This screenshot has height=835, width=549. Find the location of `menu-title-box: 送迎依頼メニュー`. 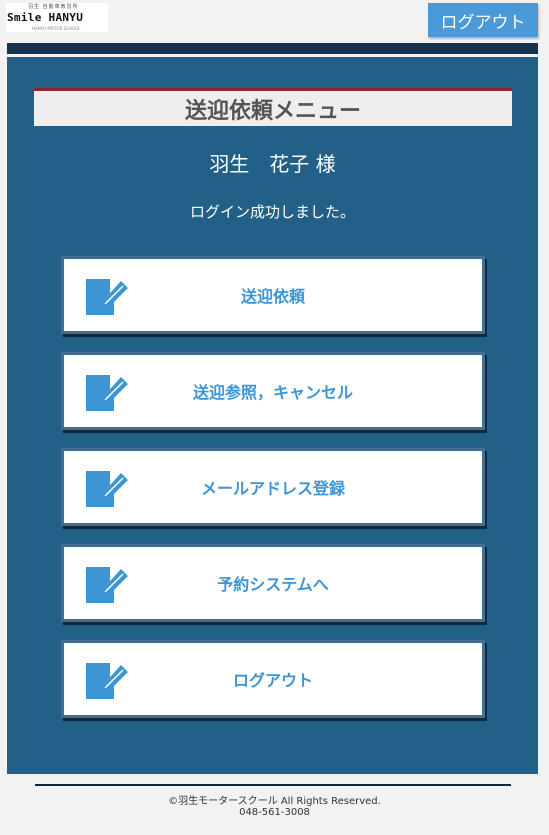

menu-title-box: 送迎依頼メニュー is located at coordinates (273, 107).